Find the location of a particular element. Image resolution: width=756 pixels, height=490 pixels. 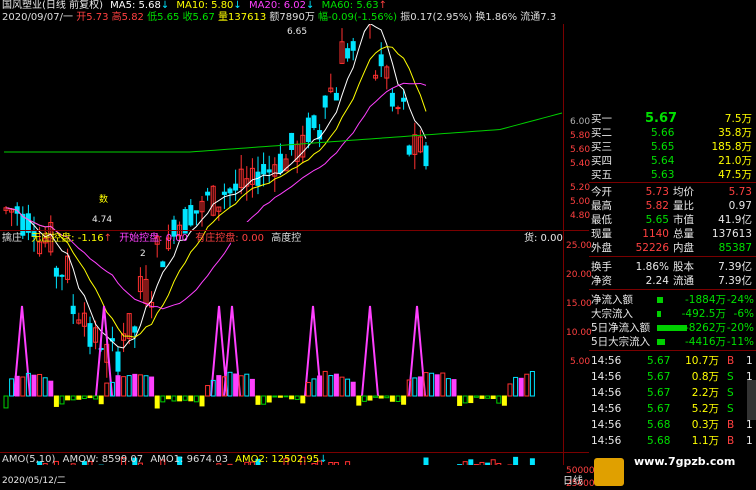

bar-low: 低5.65 is located at coordinates (163, 17).